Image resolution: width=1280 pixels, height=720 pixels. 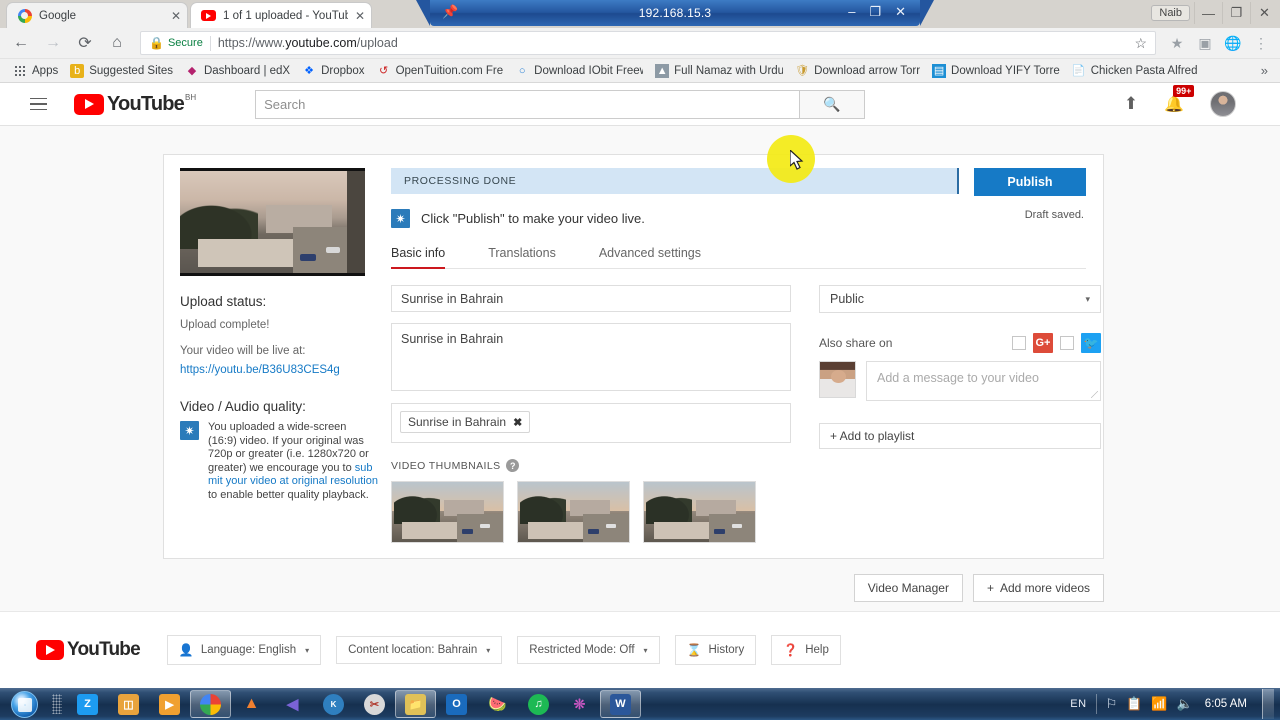 What do you see at coordinates (538, 704) in the screenshot?
I see `taskbar-item-spotify: ♫` at bounding box center [538, 704].